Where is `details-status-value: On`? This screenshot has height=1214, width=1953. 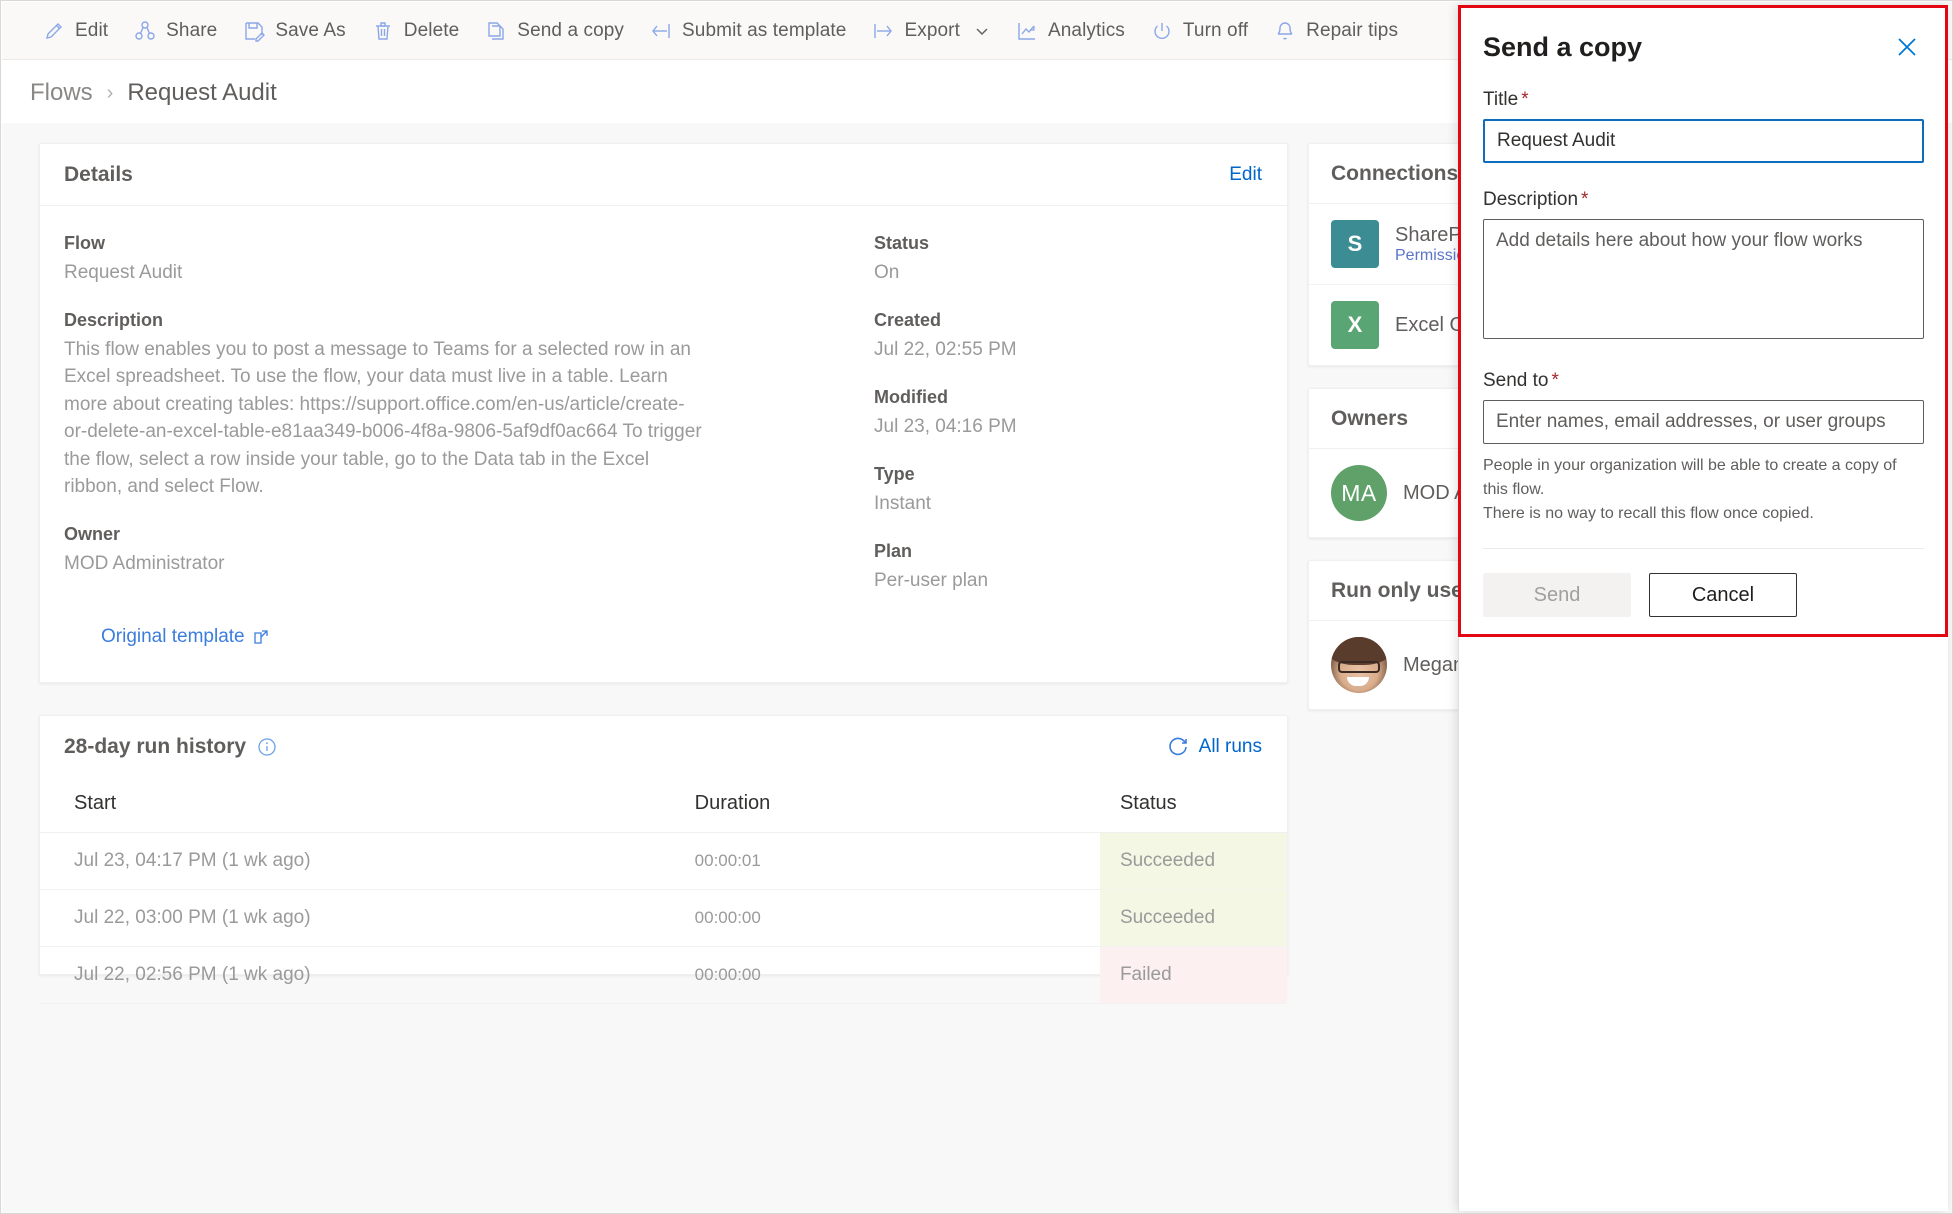
details-status-value: On is located at coordinates (887, 272).